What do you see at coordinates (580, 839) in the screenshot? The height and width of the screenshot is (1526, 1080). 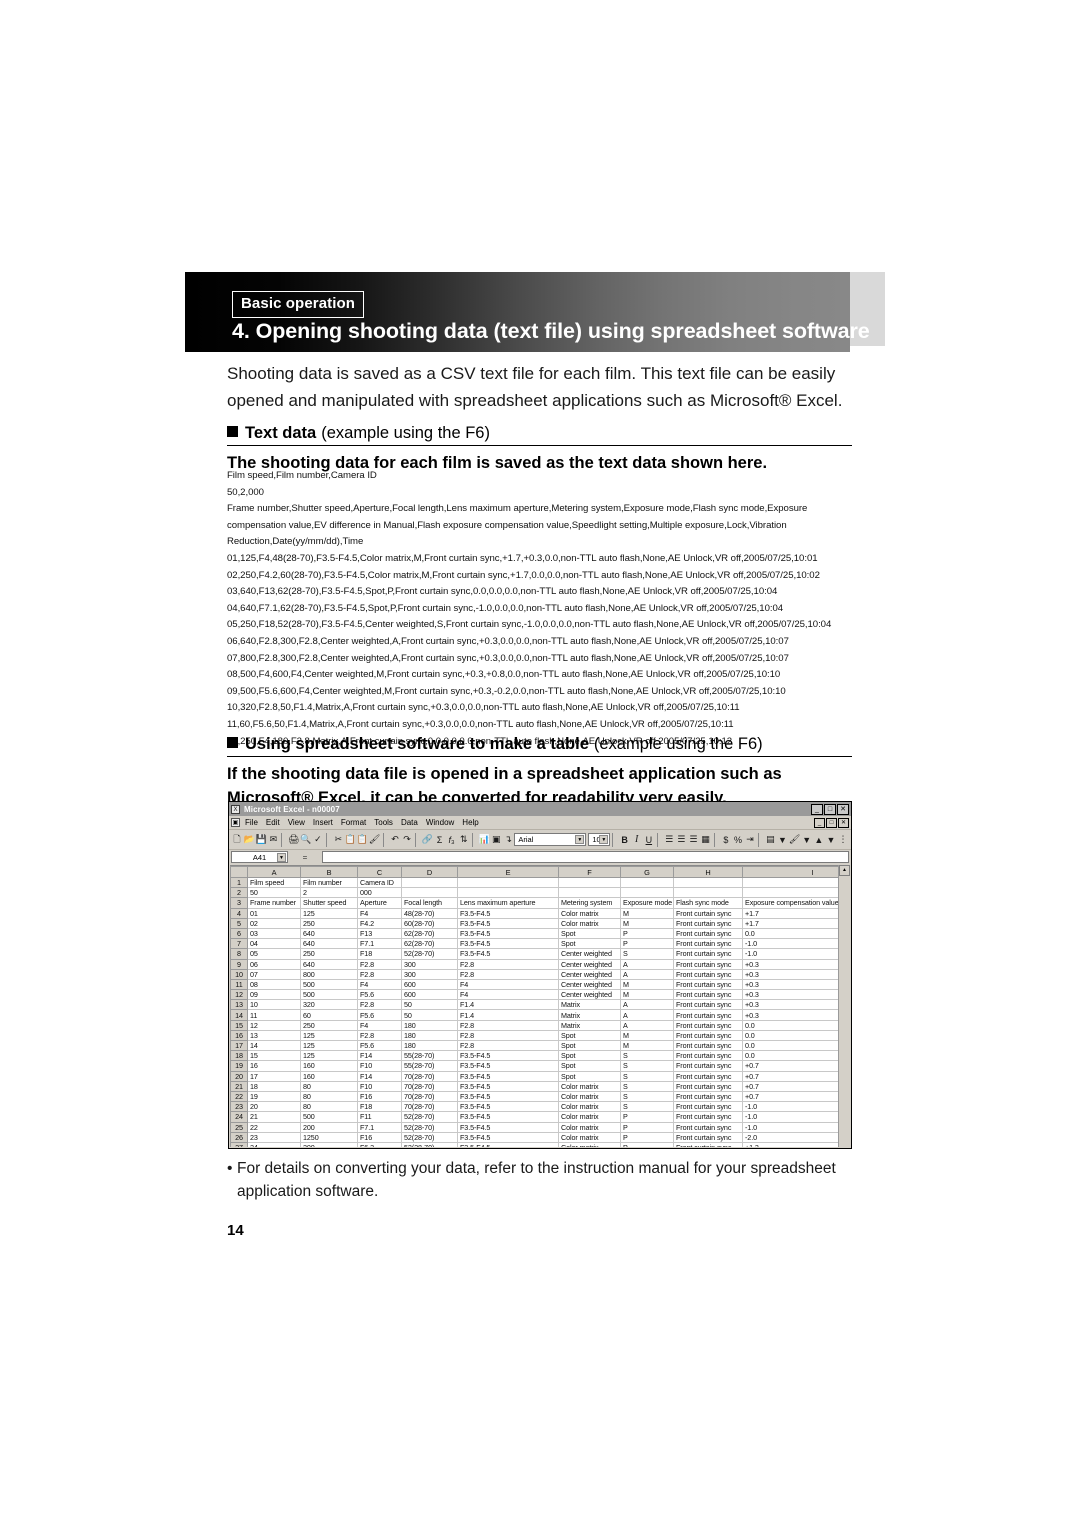 I see `font-name-dropdown-icon: ▼` at bounding box center [580, 839].